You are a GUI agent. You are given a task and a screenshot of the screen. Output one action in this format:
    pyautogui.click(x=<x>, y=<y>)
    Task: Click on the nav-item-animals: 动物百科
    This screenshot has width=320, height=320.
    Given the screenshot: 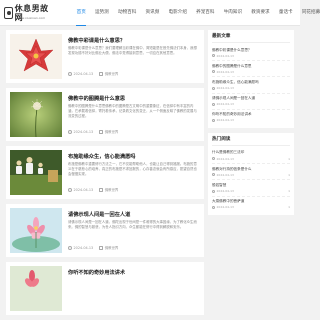 What is the action you would take?
    pyautogui.click(x=127, y=13)
    